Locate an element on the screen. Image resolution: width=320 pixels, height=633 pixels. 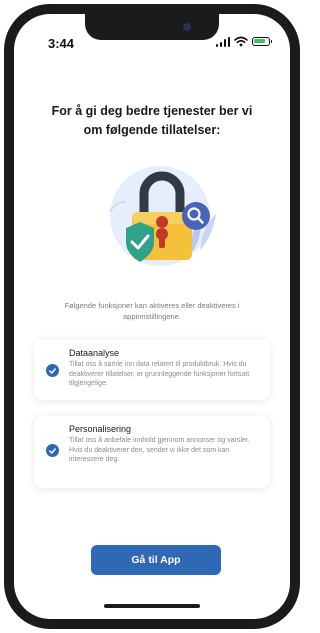
status-icons is located at coordinates (243, 41).